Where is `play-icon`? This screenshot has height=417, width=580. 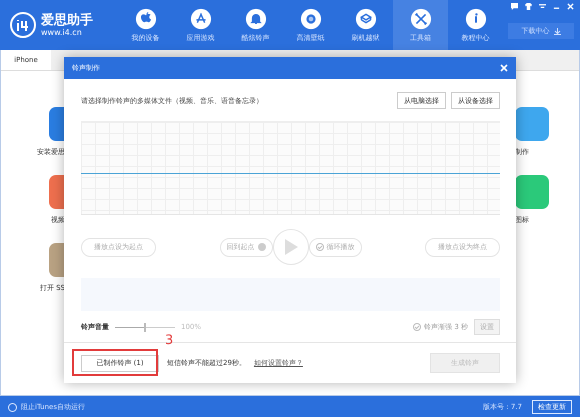
play-icon is located at coordinates (291, 247).